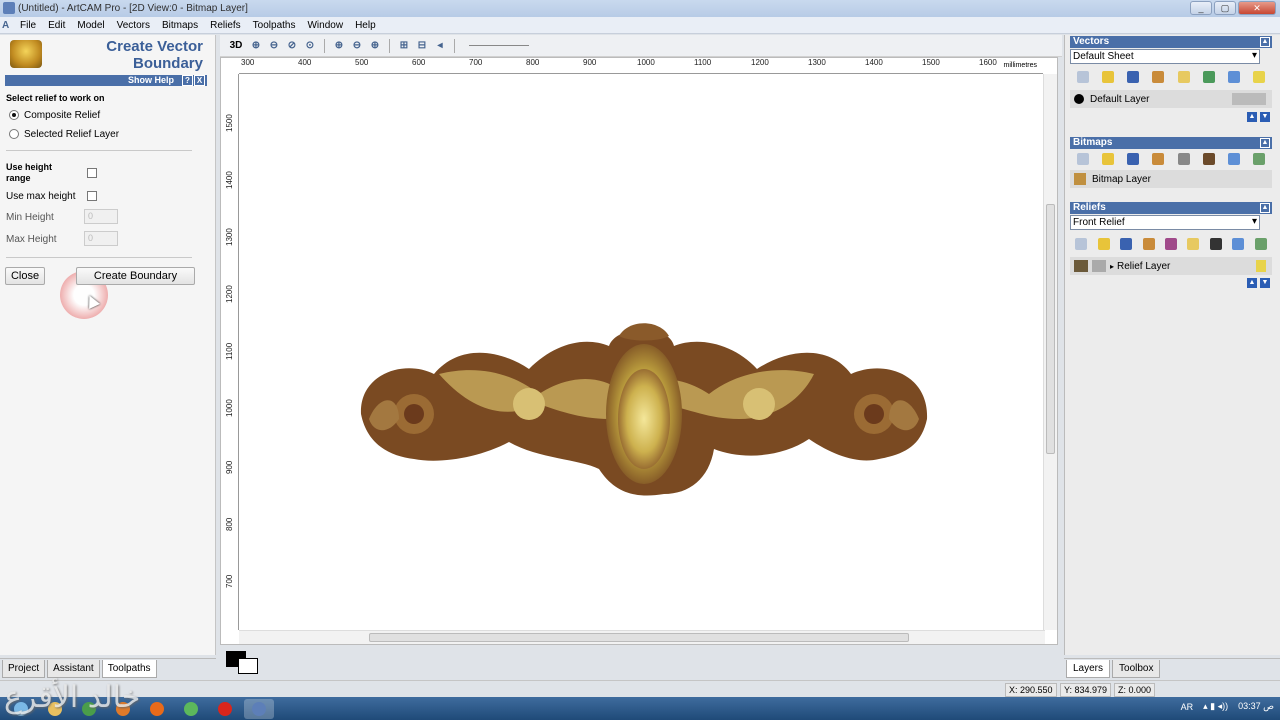  Describe the element at coordinates (1215, 244) in the screenshot. I see `relief-tool-icon` at that location.